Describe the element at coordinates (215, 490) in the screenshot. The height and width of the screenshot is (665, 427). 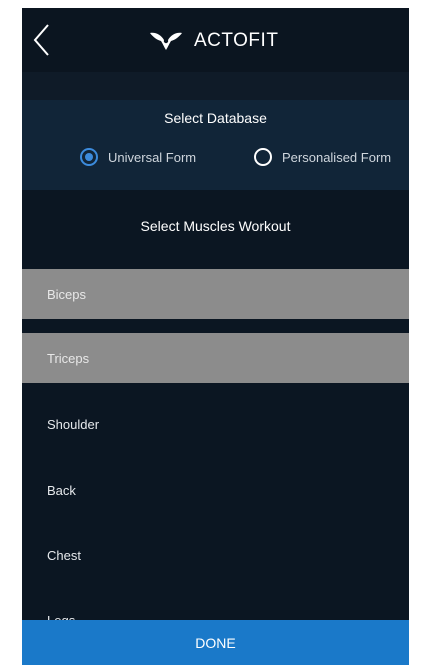
I see `muscle-item-back: Back` at that location.